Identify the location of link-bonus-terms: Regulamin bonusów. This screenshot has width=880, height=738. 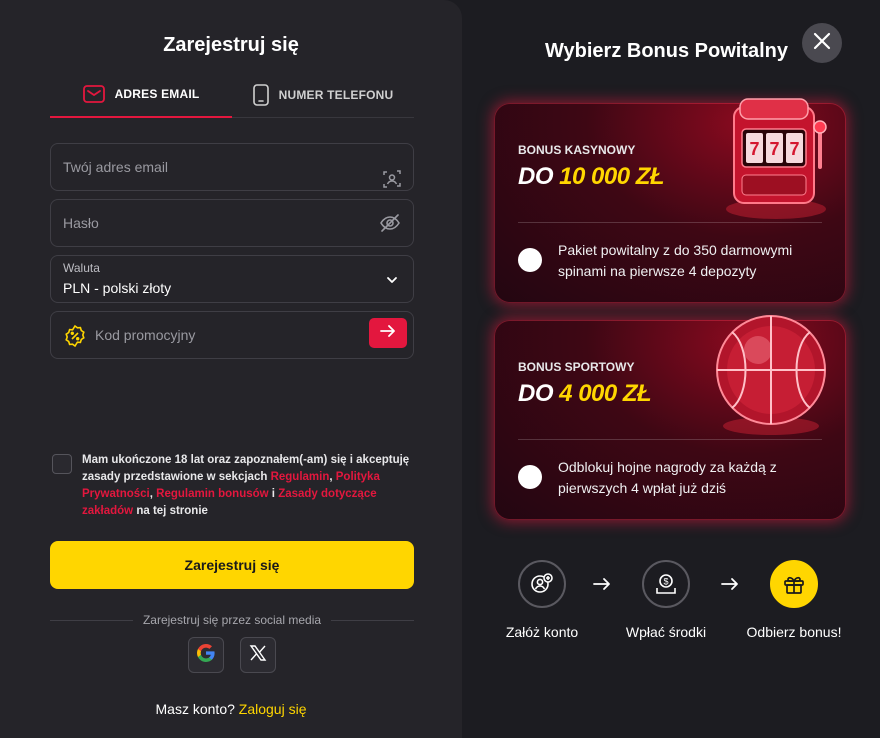
(212, 494).